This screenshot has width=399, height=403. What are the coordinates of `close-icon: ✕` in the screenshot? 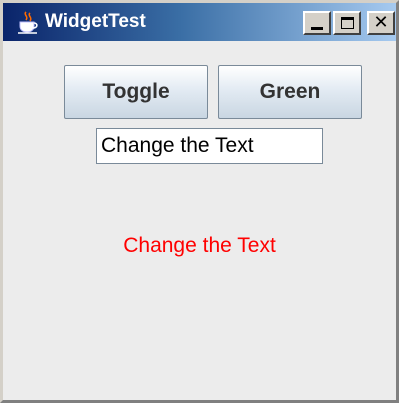 It's located at (381, 22).